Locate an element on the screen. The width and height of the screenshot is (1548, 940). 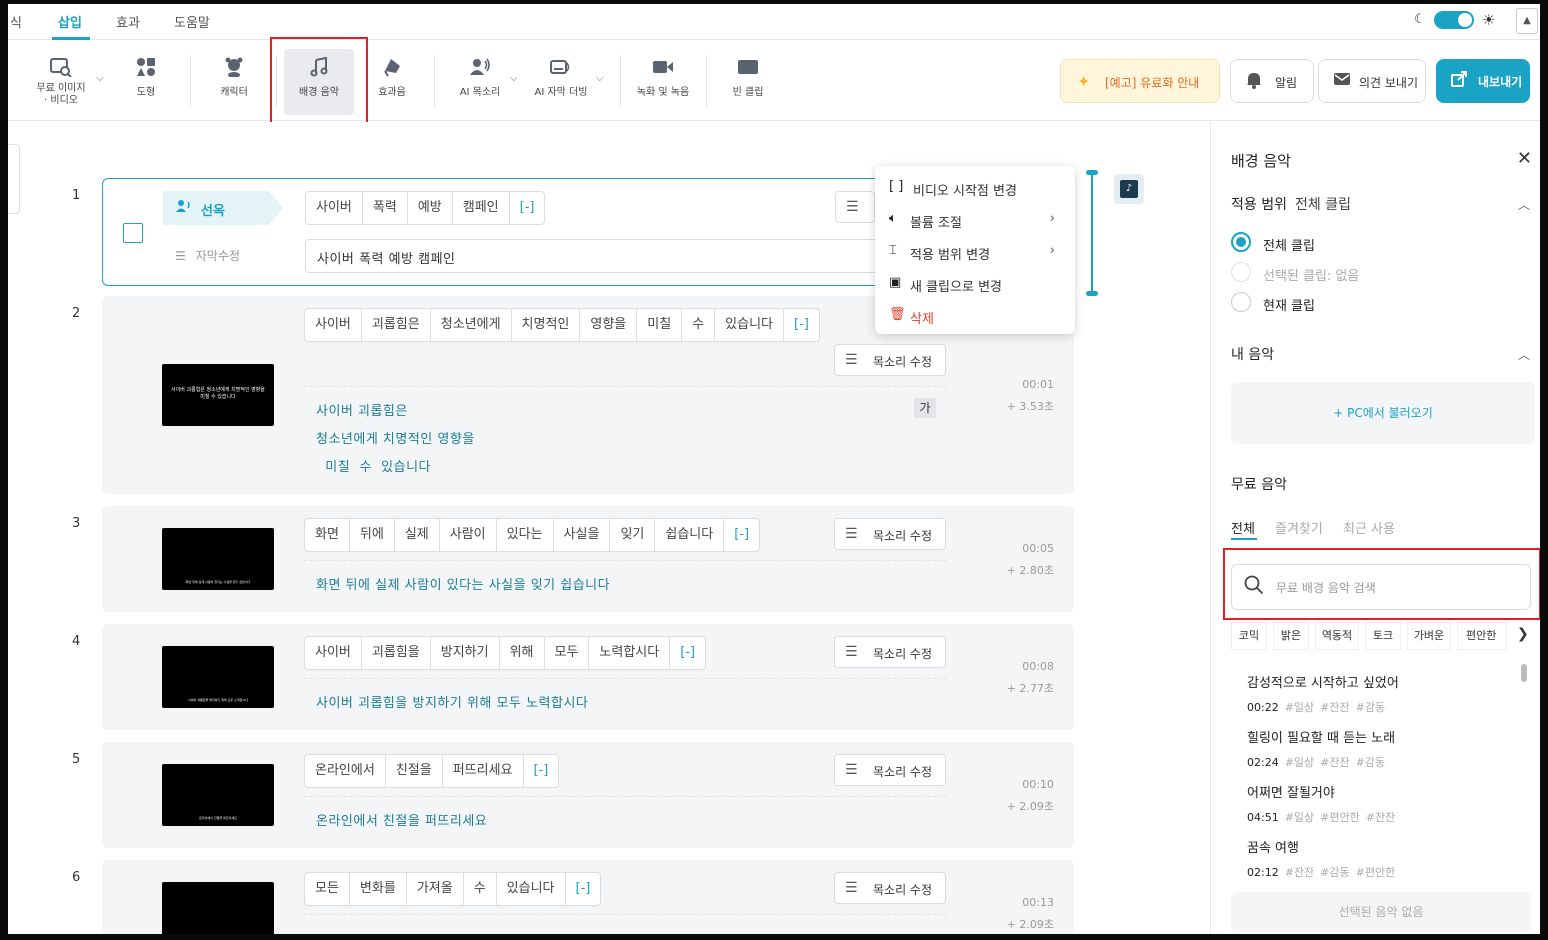
tool-ai-voice: AI 목소리 is located at coordinates (480, 82).